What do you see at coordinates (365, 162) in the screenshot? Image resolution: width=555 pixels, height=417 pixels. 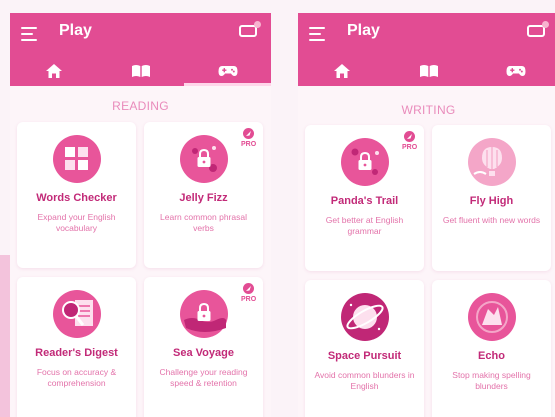 I see `panda-lock-icon` at bounding box center [365, 162].